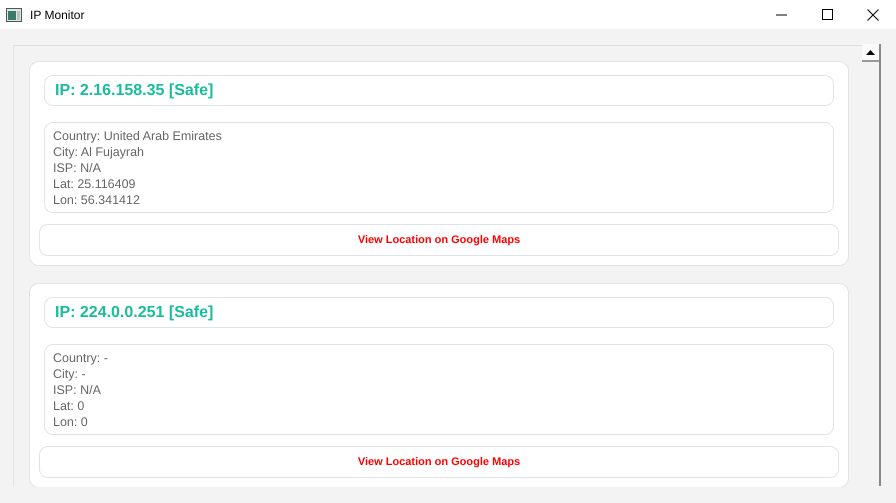 The width and height of the screenshot is (896, 503). I want to click on scroll-up-button, so click(870, 53).